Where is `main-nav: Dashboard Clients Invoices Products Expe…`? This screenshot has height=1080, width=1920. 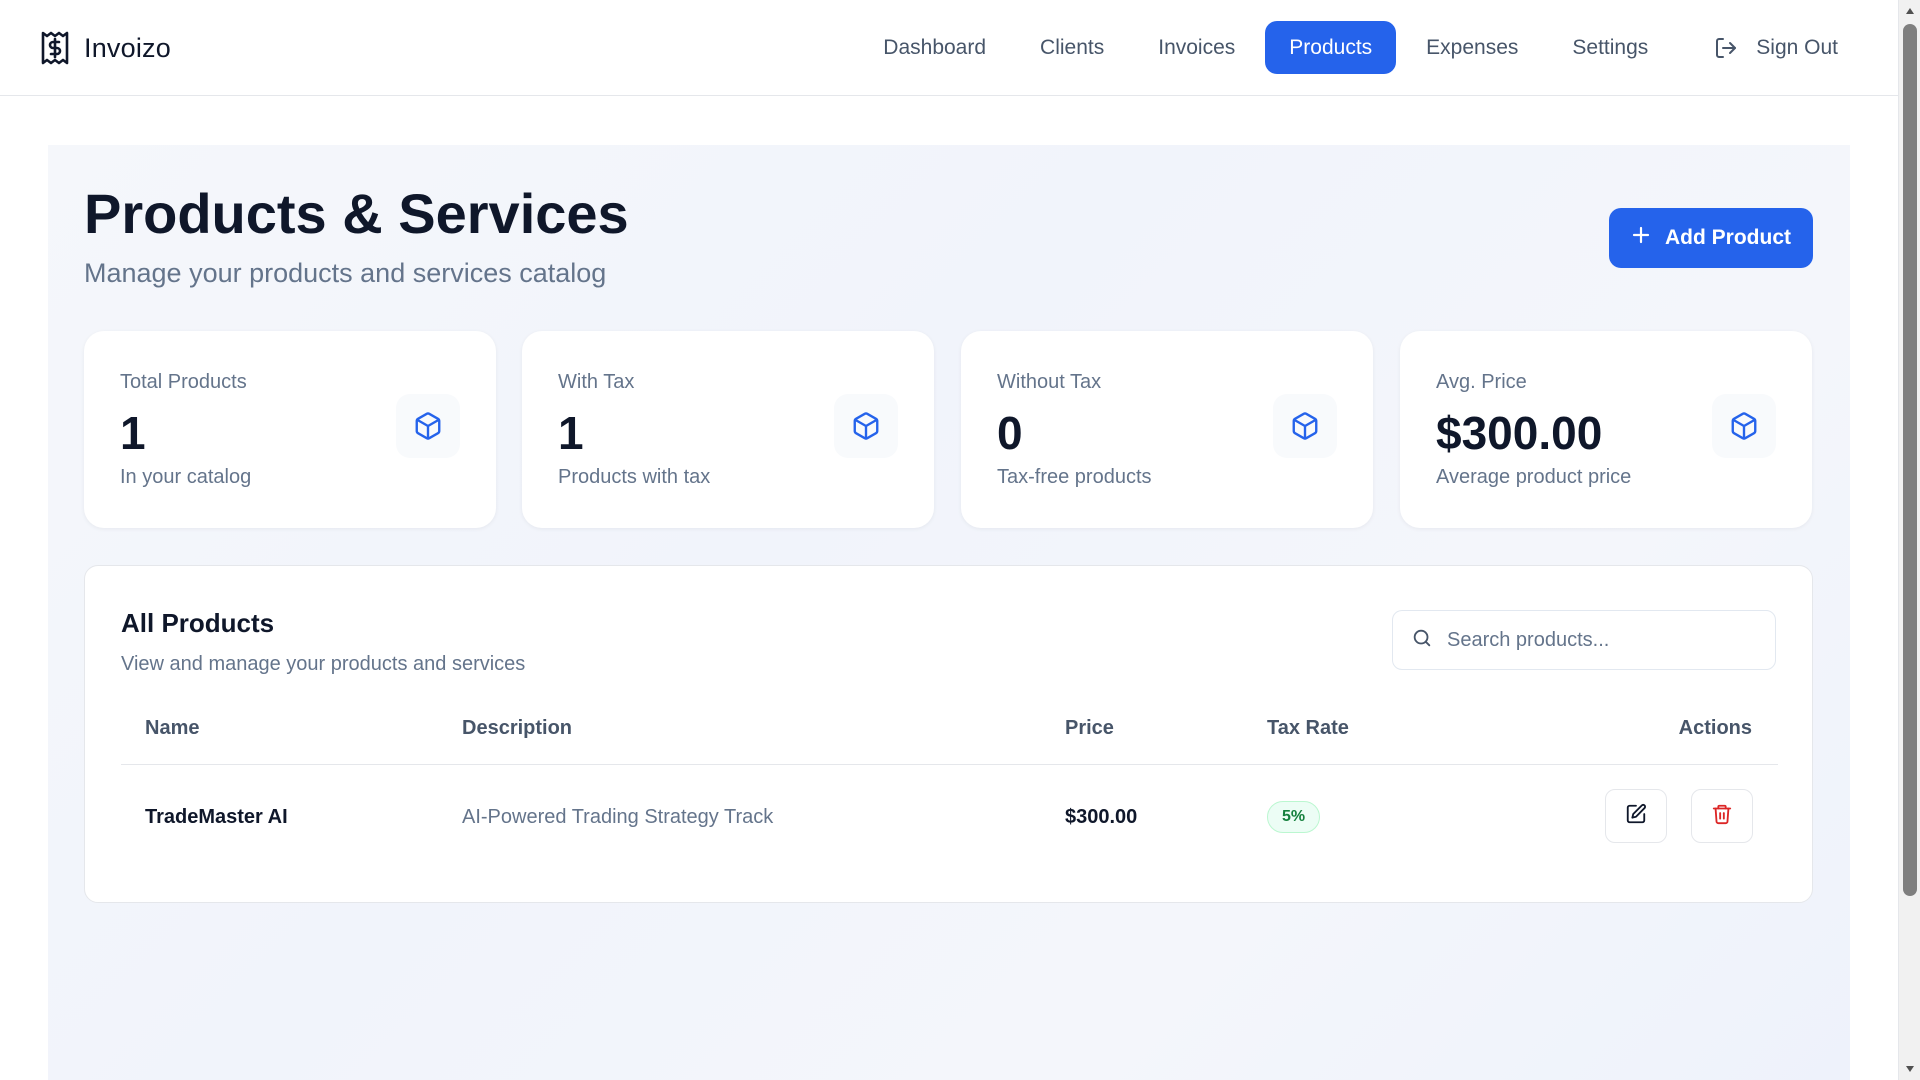 main-nav: Dashboard Clients Invoices Products Expe… is located at coordinates (1346, 47).